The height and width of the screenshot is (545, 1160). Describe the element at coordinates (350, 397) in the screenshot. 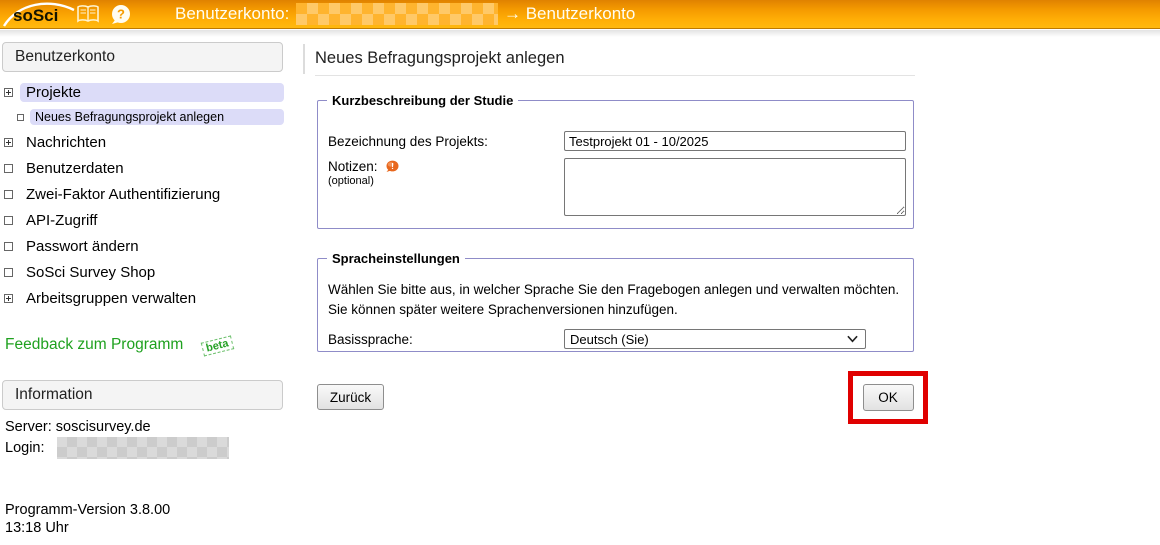

I see `back-button: Zurück` at that location.